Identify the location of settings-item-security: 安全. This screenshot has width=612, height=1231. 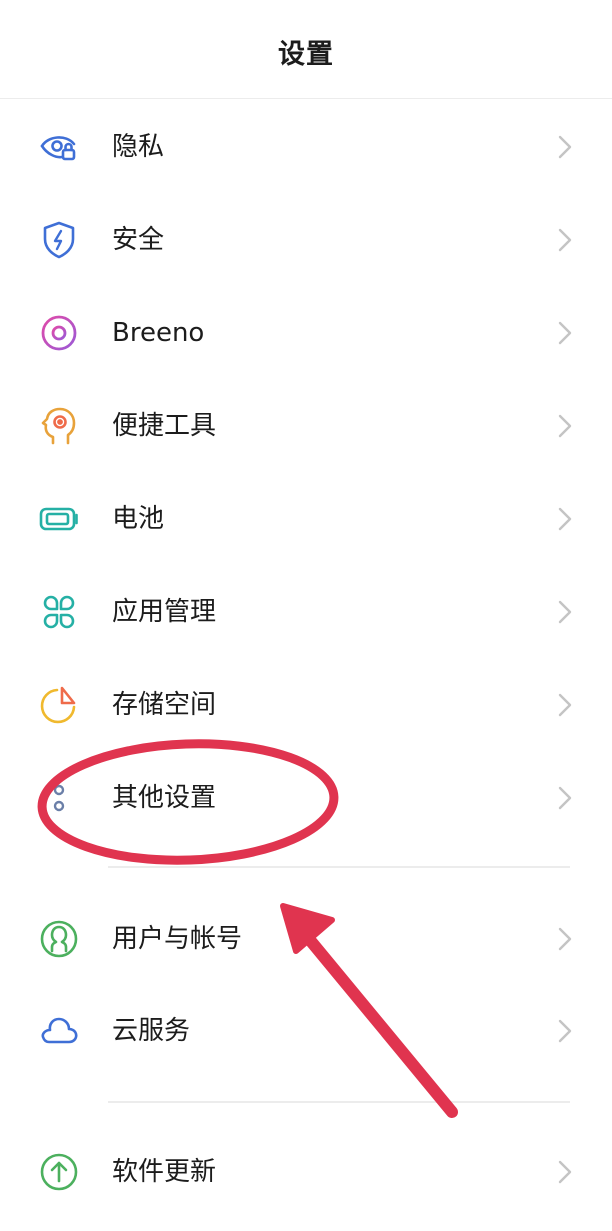
(306, 240).